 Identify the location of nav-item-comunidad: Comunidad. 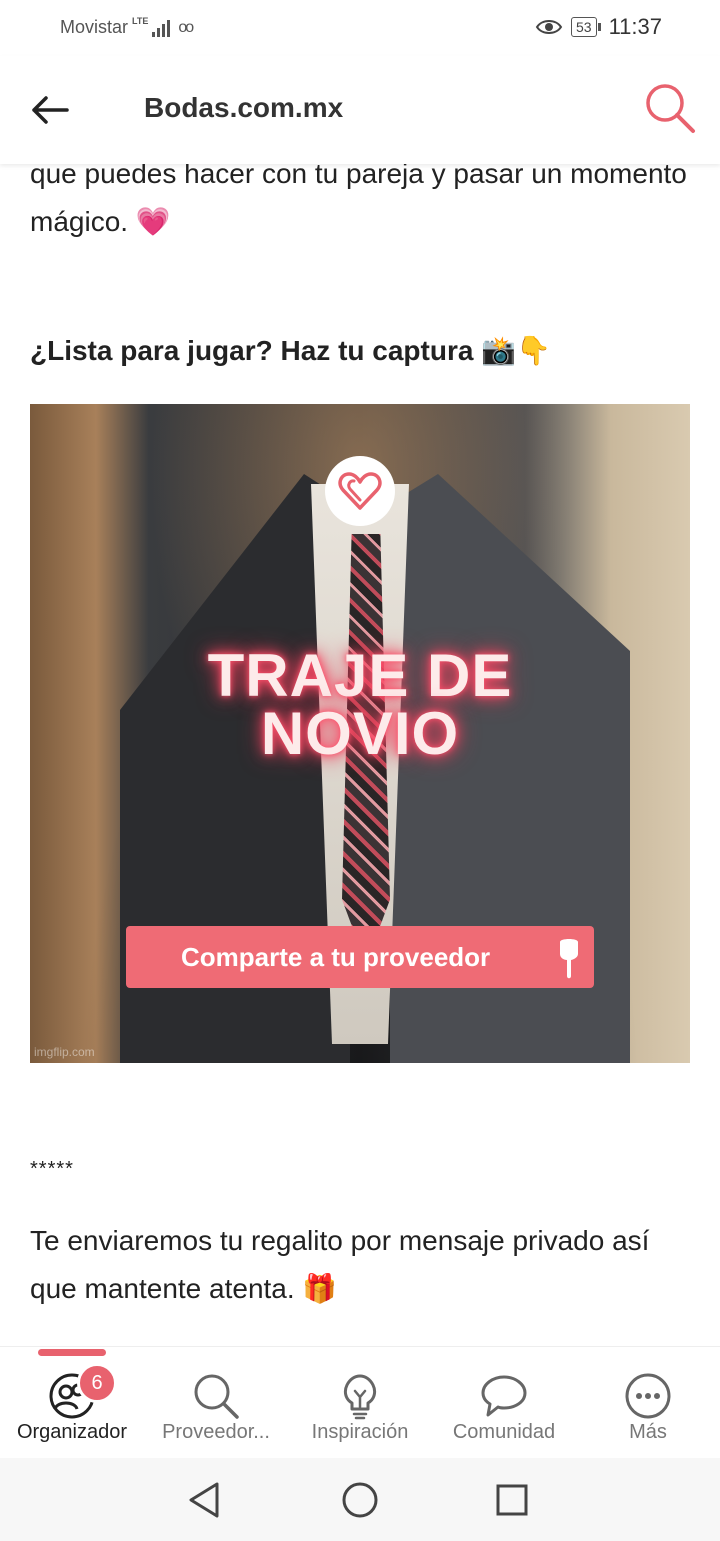
(504, 1403).